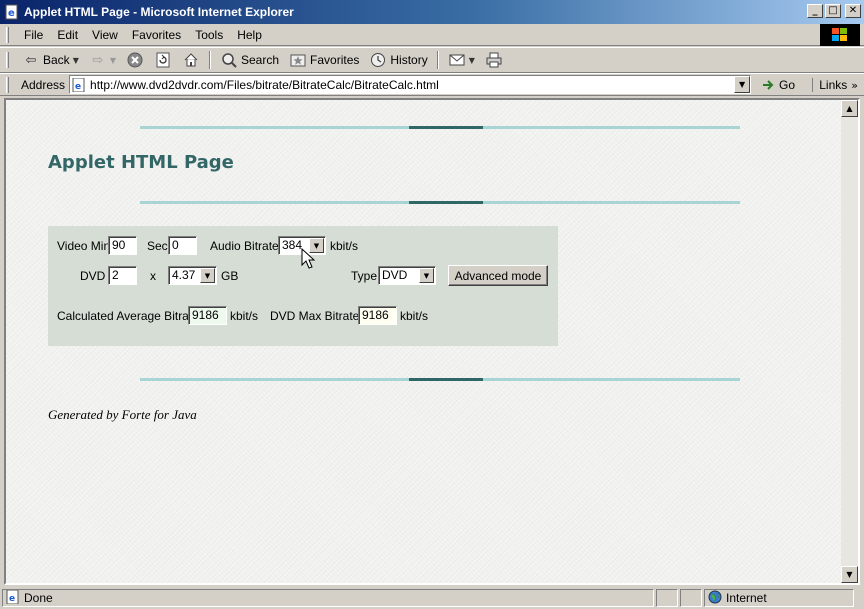 This screenshot has width=864, height=609. What do you see at coordinates (498, 275) in the screenshot?
I see `advanced-mode-button: Advanced mode` at bounding box center [498, 275].